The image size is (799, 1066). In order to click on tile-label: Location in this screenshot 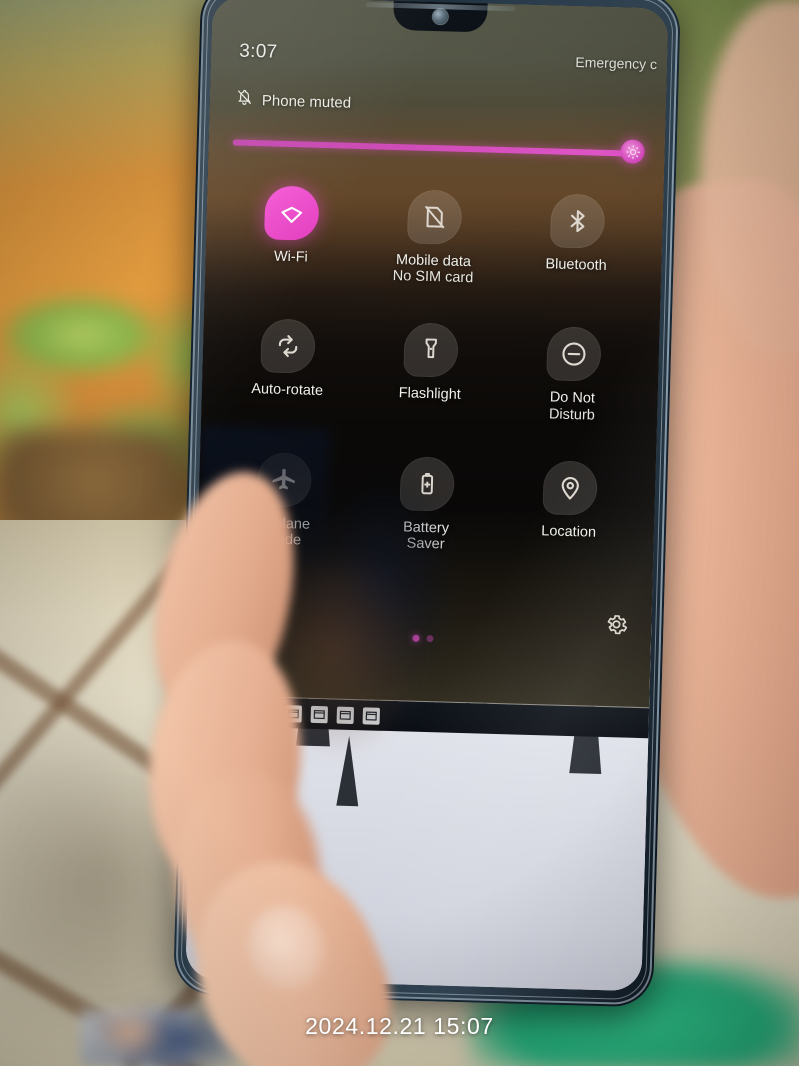, I will do `click(569, 532)`.